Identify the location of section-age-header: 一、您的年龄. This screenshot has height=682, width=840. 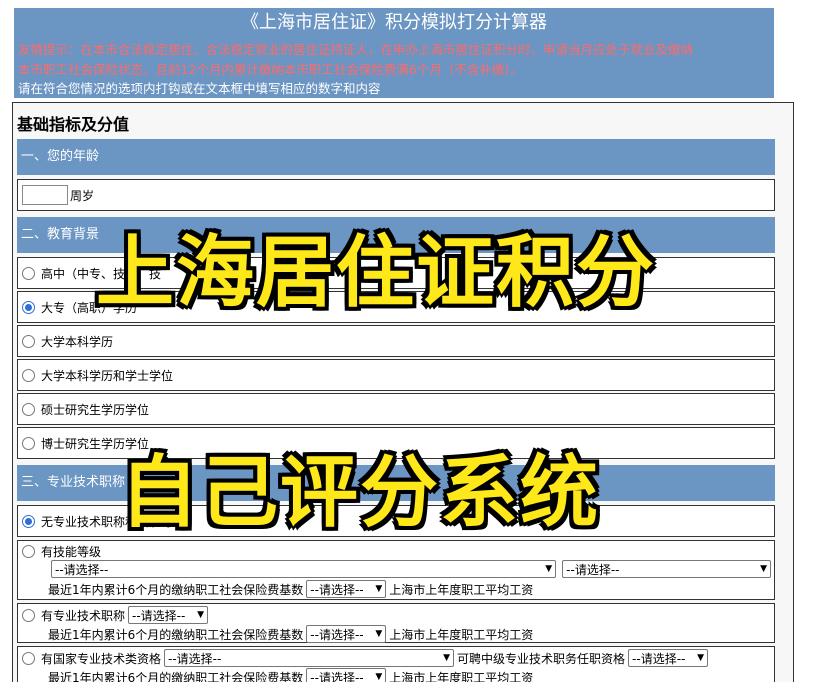
(396, 157).